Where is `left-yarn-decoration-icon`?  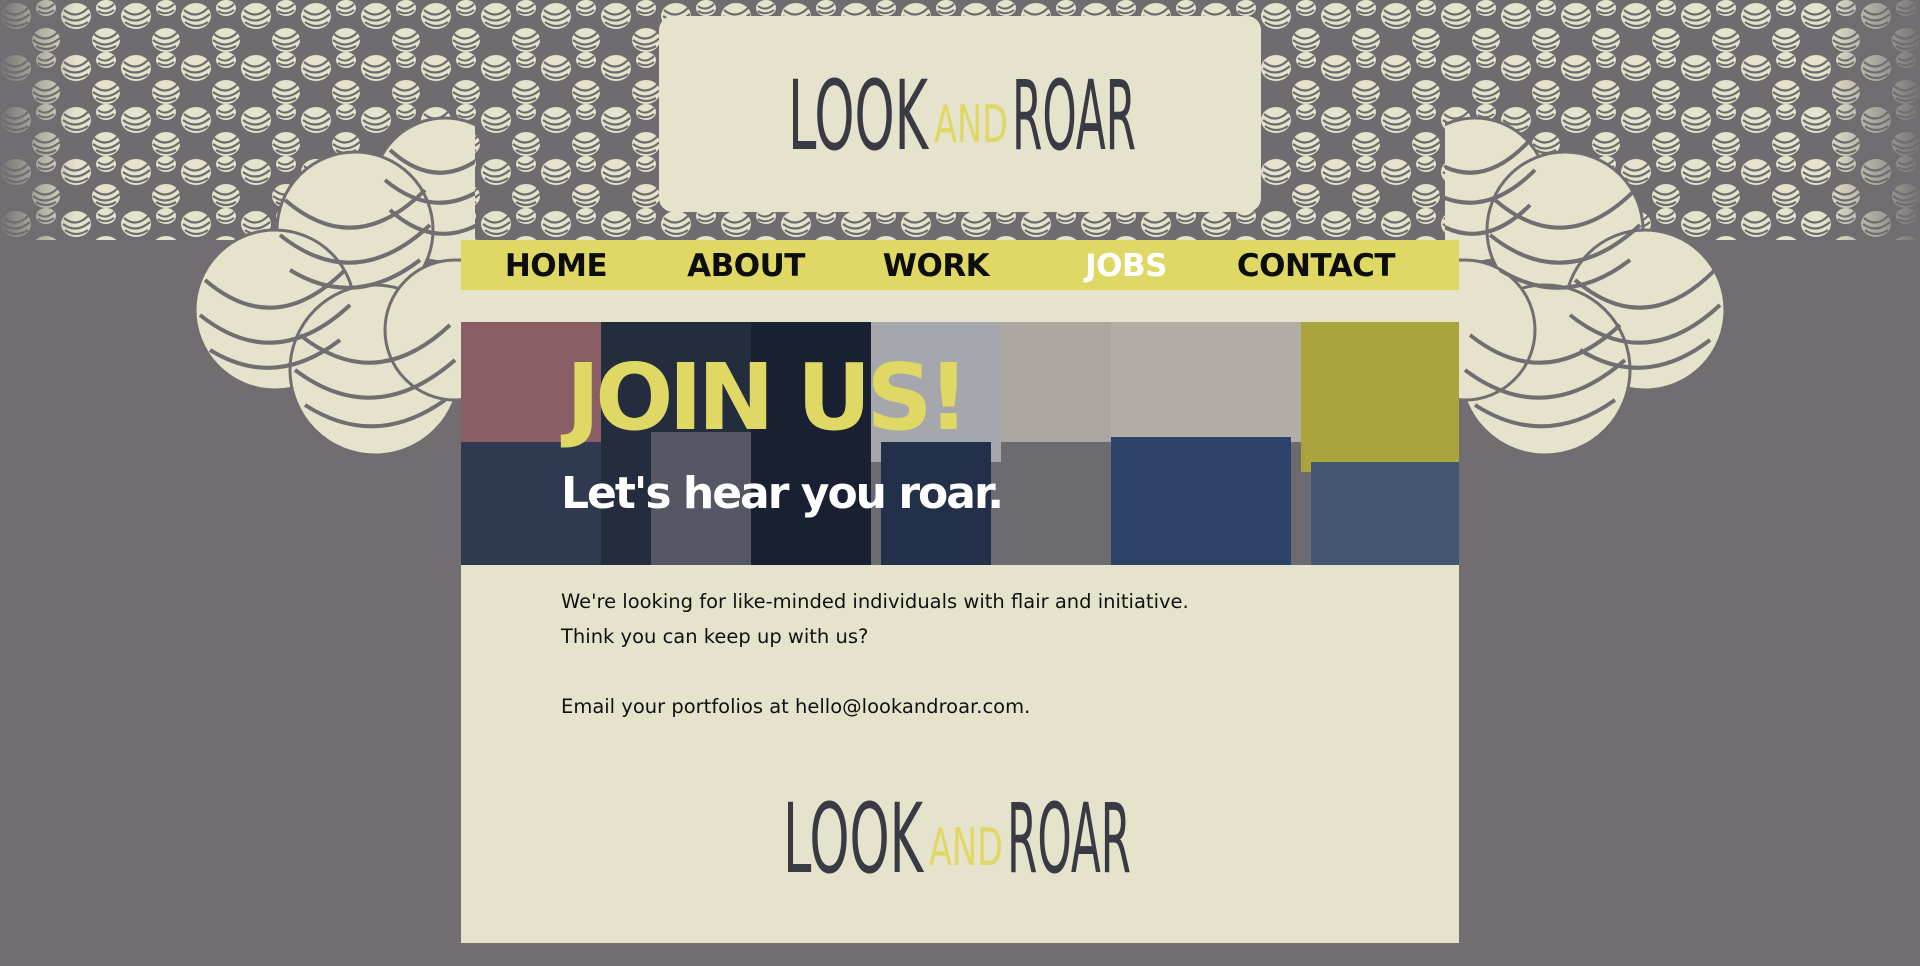 left-yarn-decoration-icon is located at coordinates (334, 286).